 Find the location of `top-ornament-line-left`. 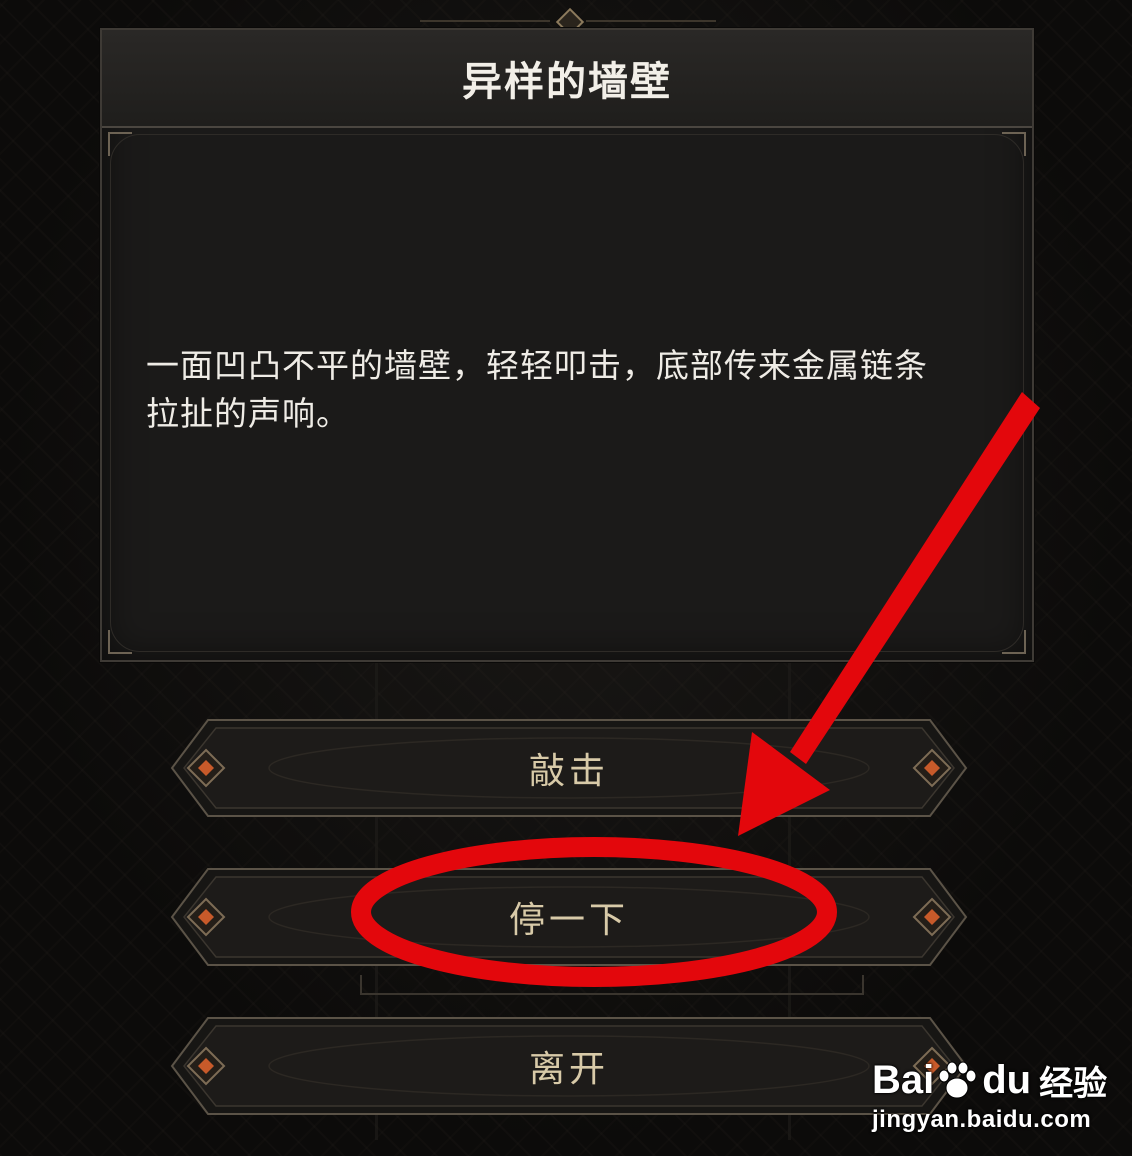

top-ornament-line-left is located at coordinates (485, 21).